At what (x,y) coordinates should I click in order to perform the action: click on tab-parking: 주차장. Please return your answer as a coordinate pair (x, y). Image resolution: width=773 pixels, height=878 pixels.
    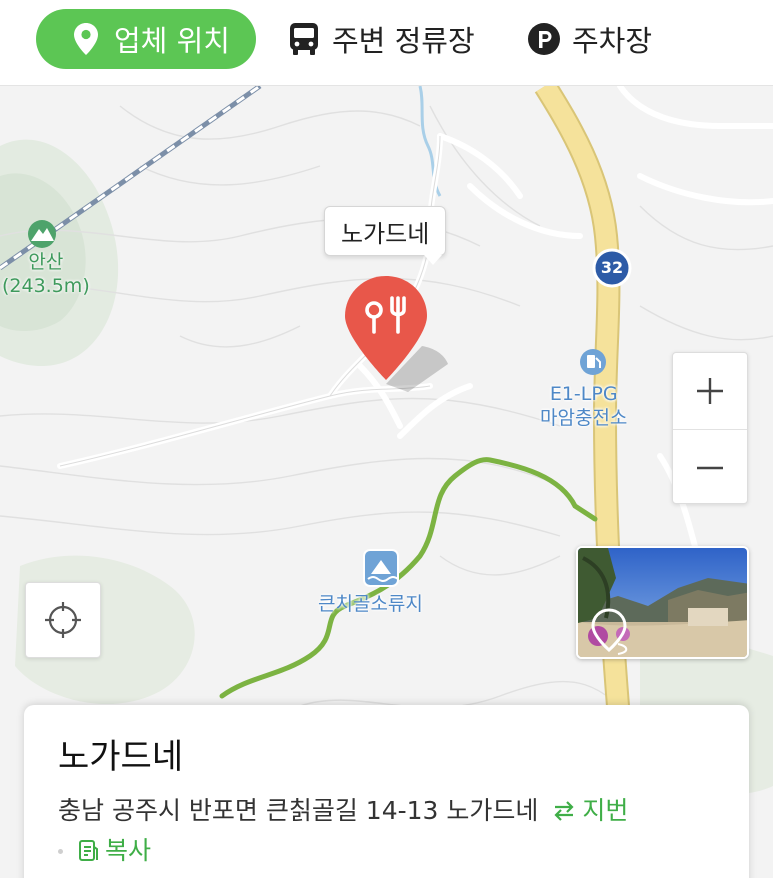
    Looking at the image, I should click on (589, 39).